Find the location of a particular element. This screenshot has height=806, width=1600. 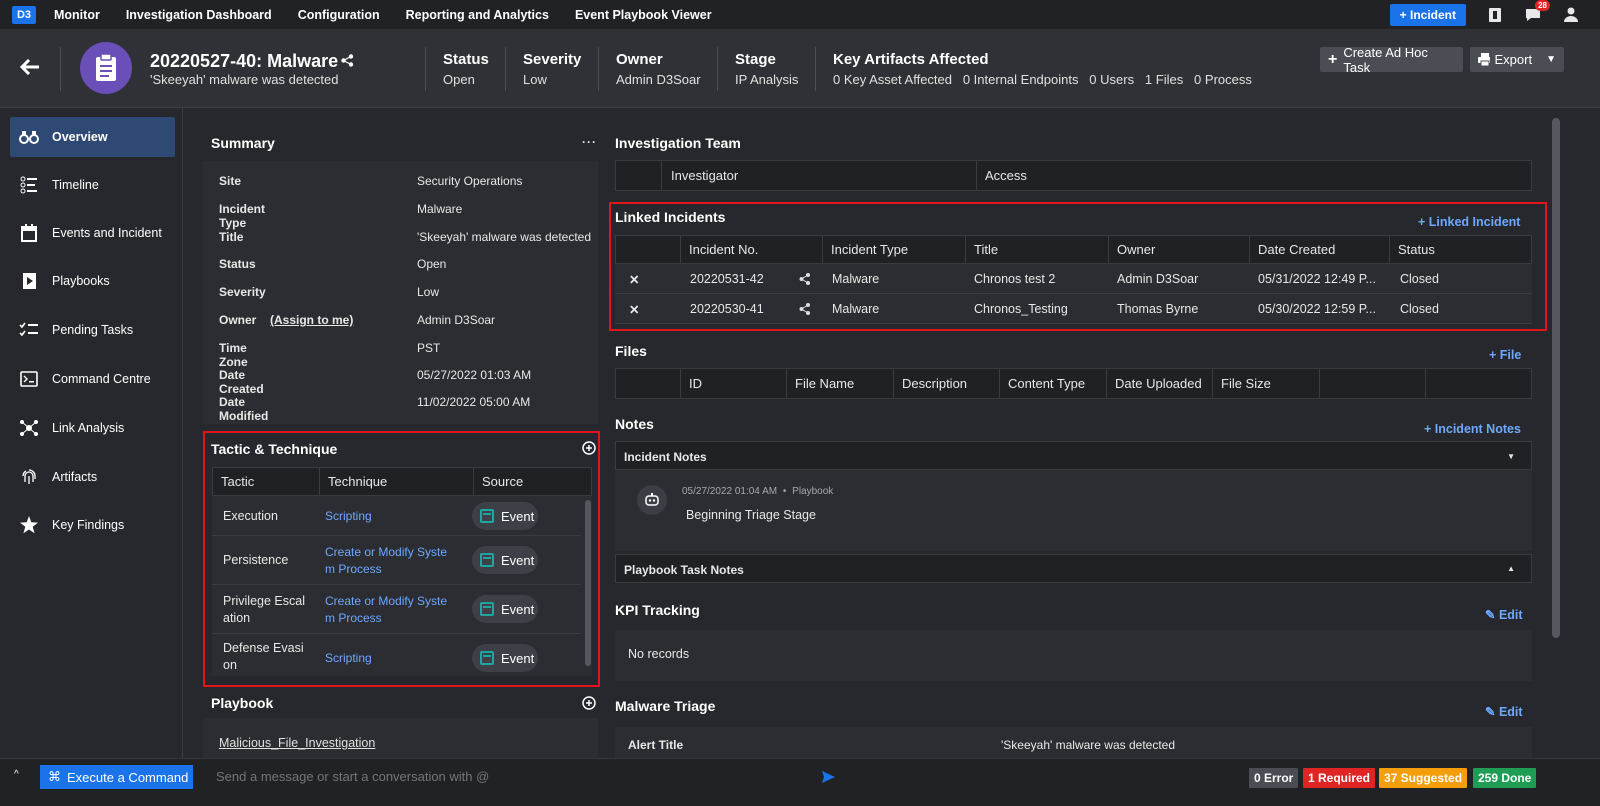

checklist-icon is located at coordinates (29, 330).